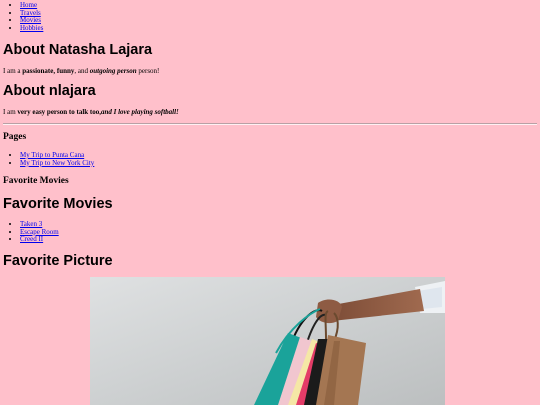 This screenshot has height=405, width=540. I want to click on pages-heading: Pages, so click(15, 137).